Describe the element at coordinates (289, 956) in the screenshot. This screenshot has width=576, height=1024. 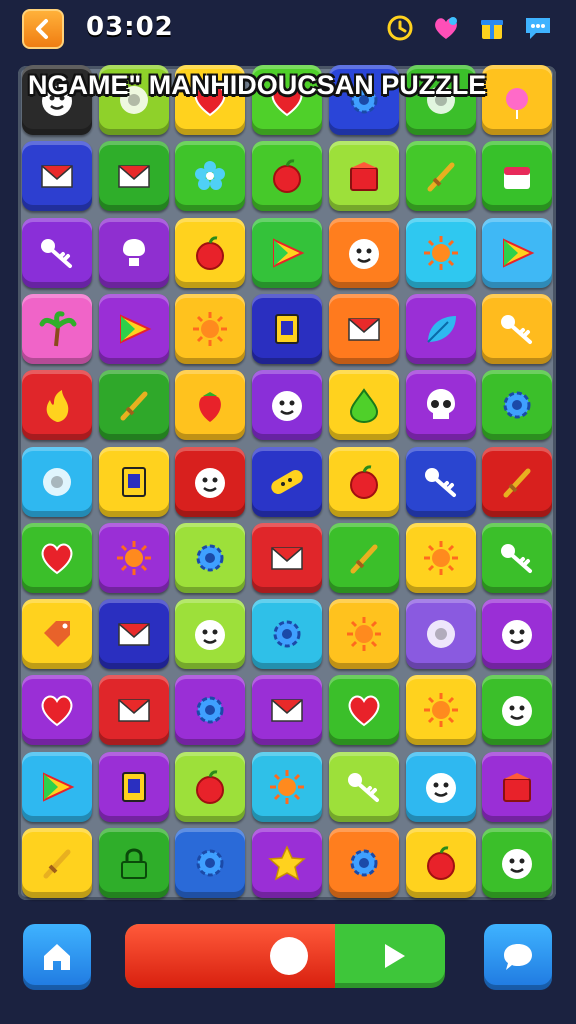
I see `progress-knob` at that location.